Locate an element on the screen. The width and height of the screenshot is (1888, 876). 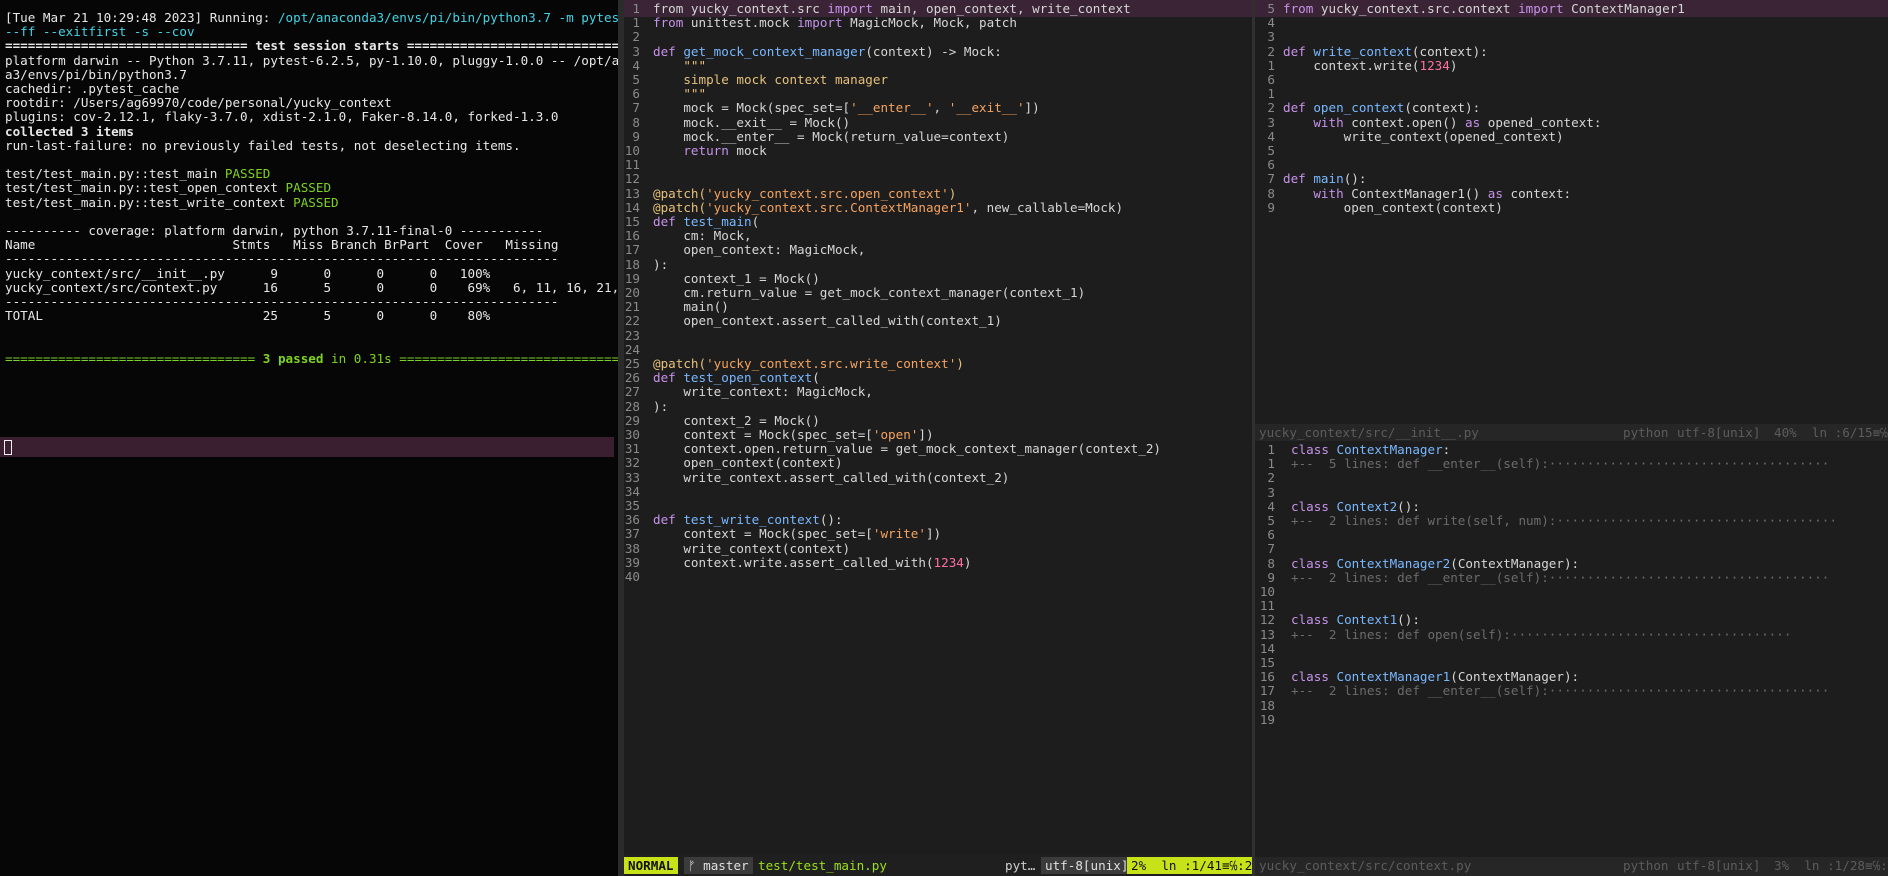
code-token: open_context: MagicMock, is located at coordinates (759, 250).